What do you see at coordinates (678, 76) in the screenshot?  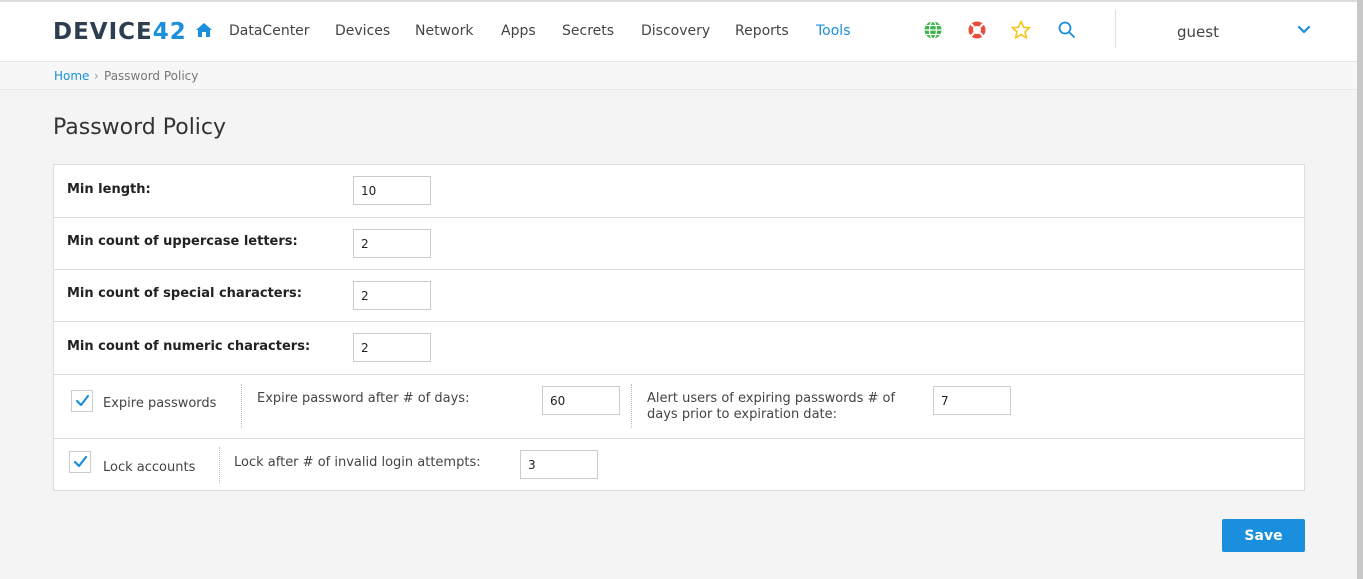 I see `breadcrumb` at bounding box center [678, 76].